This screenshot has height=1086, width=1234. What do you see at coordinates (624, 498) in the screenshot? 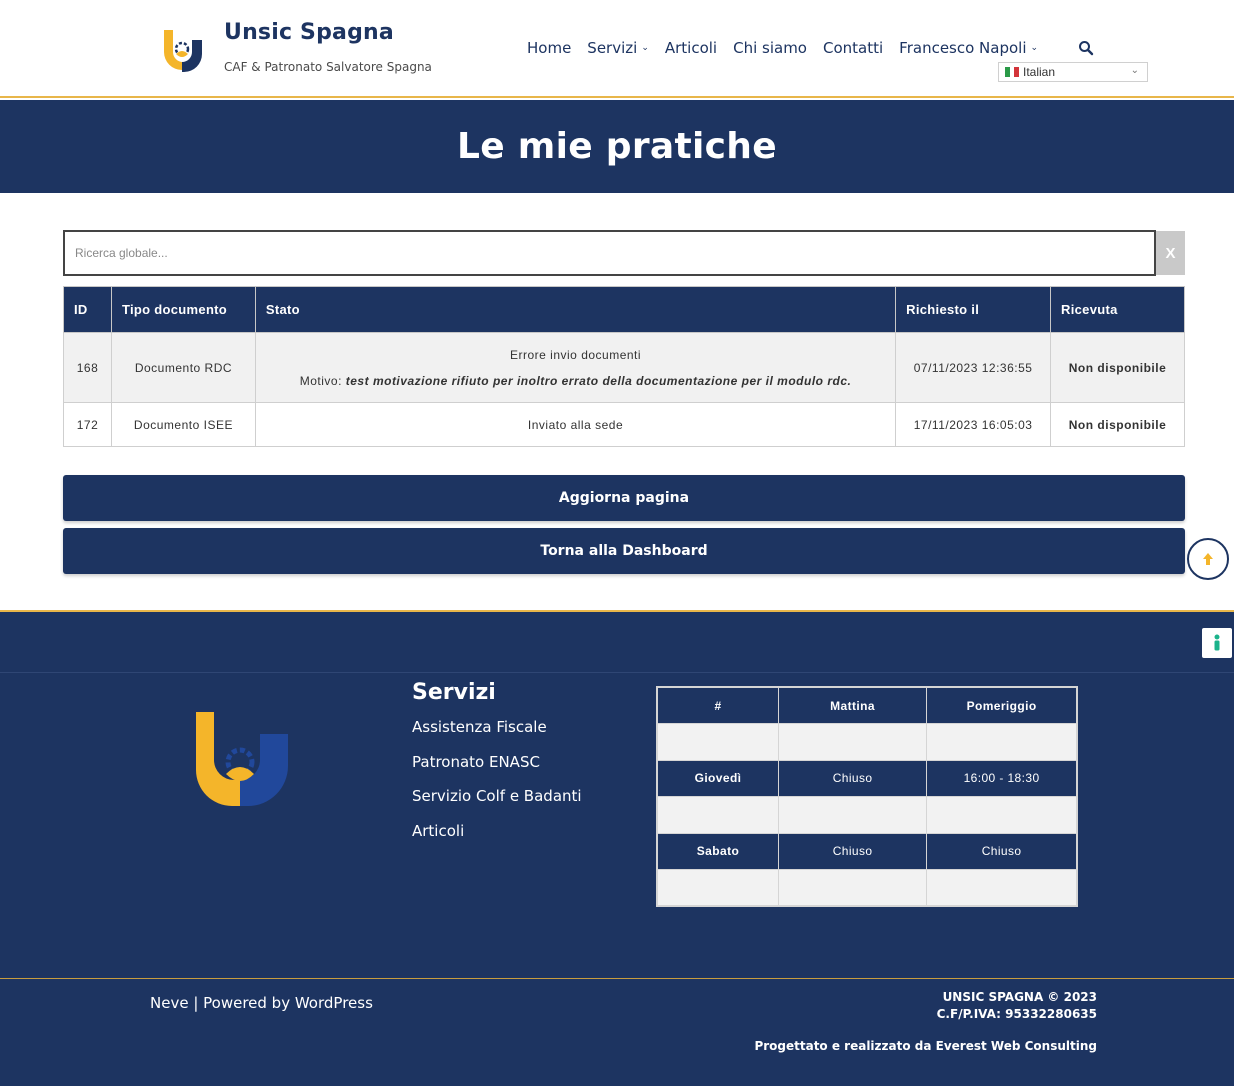
I see `refresh-page-button: Aggiorna pagina` at bounding box center [624, 498].